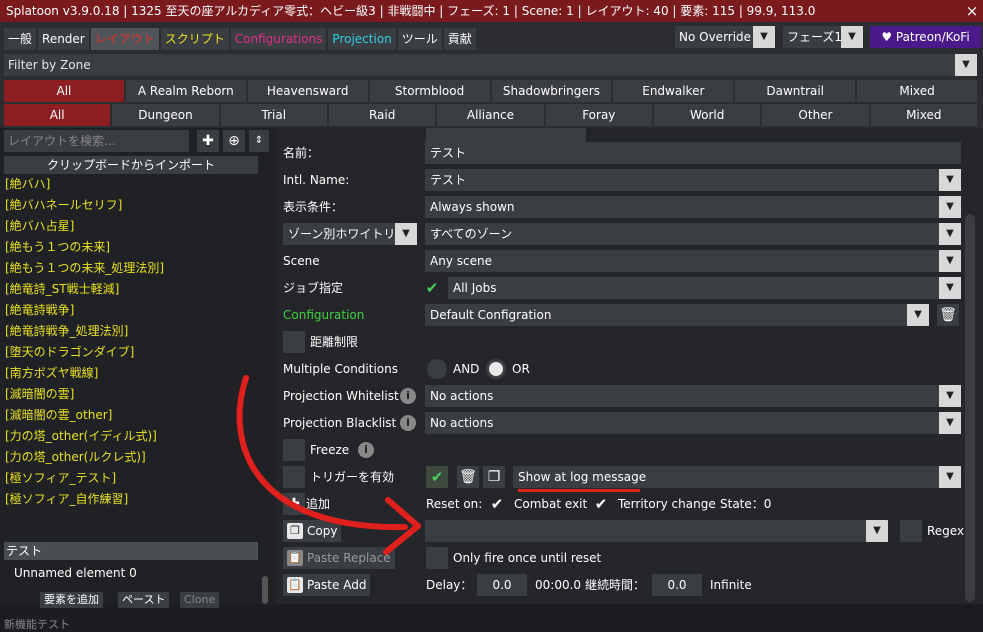  I want to click on category-foray: Foray, so click(598, 115).